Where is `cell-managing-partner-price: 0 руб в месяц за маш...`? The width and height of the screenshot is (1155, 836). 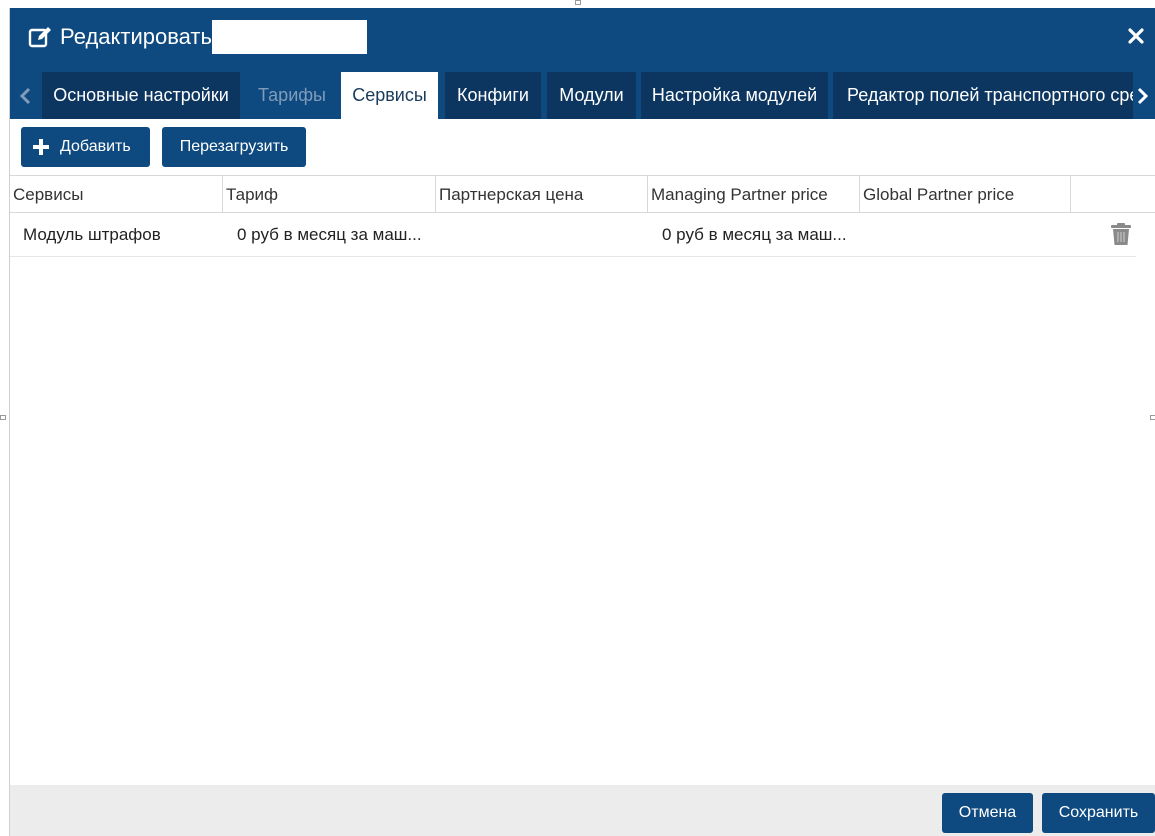 cell-managing-partner-price: 0 руб в месяц за маш... is located at coordinates (754, 234).